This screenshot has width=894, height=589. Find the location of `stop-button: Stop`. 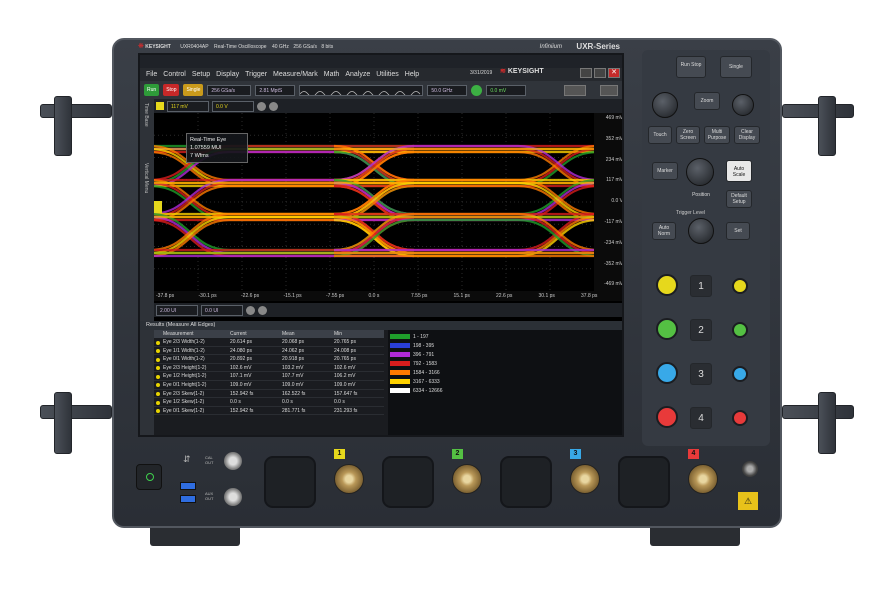

stop-button: Stop is located at coordinates (171, 90).